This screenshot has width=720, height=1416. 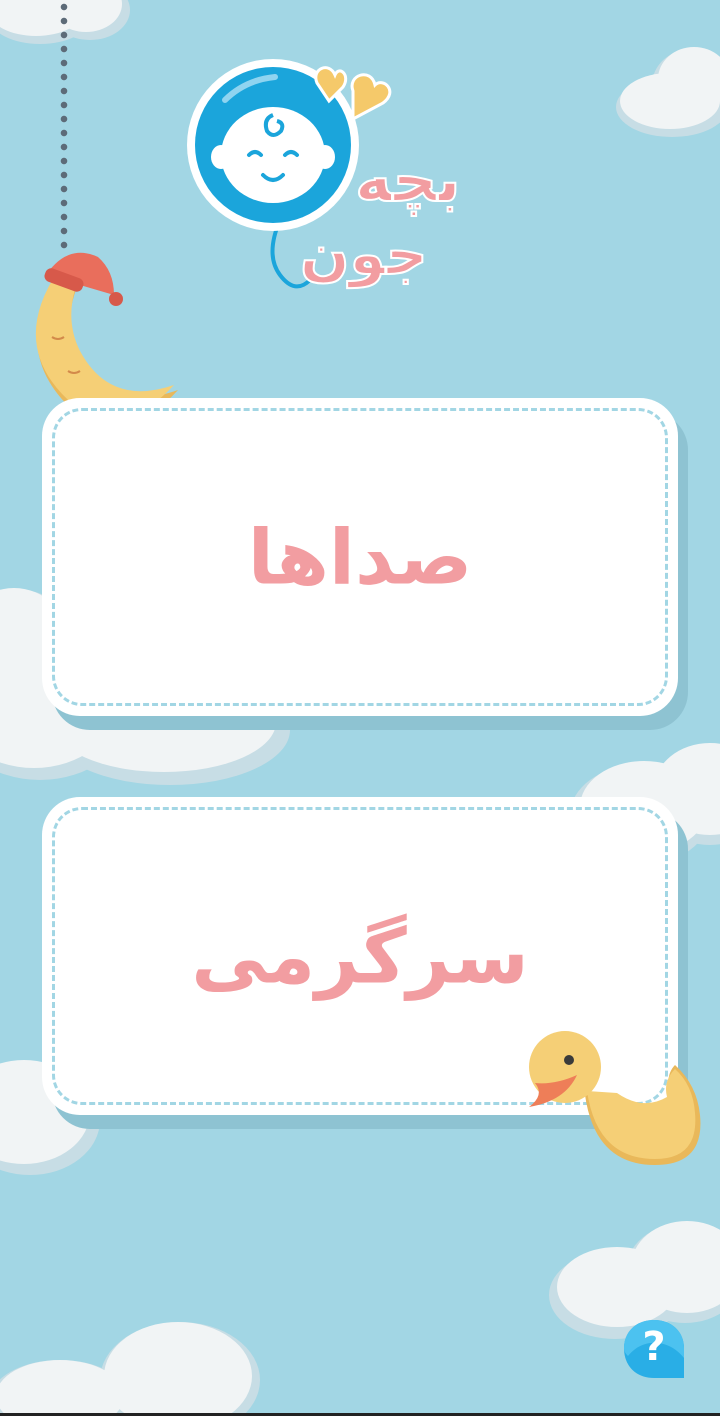 What do you see at coordinates (408, 179) in the screenshot?
I see `logo-word-top: بچه` at bounding box center [408, 179].